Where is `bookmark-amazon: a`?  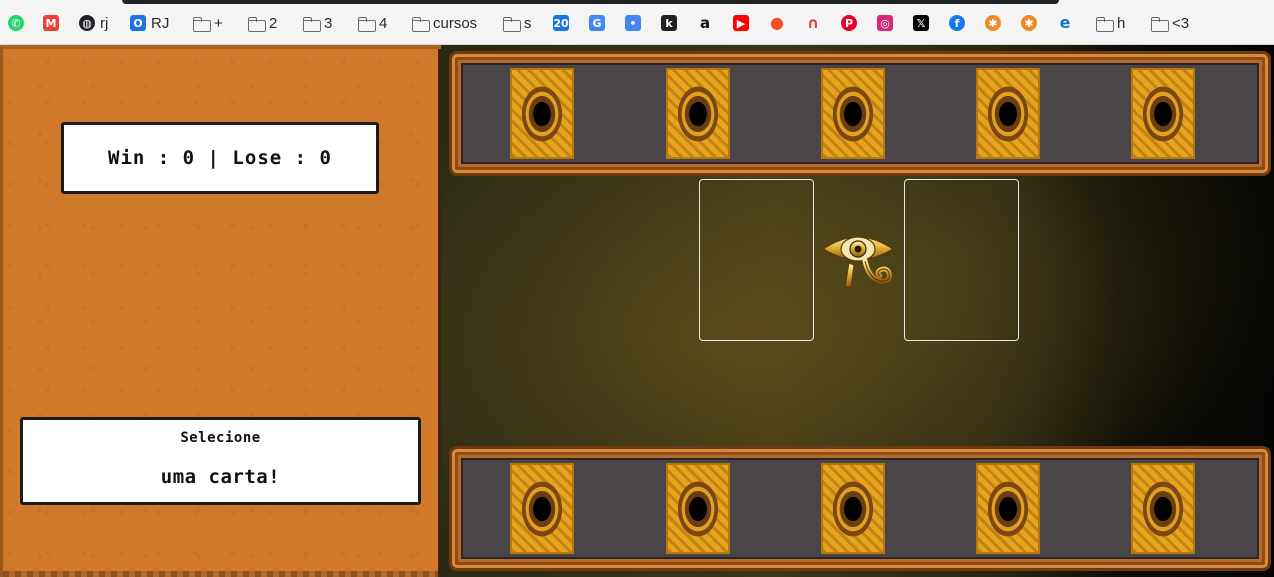
bookmark-amazon: a is located at coordinates (705, 23).